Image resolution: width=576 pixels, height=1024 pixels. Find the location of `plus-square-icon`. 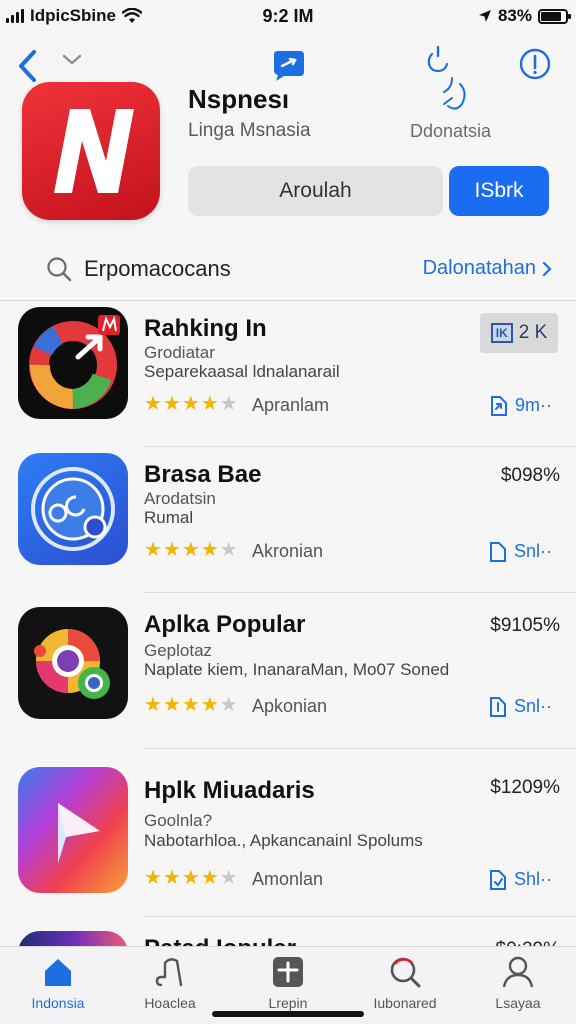

plus-square-icon is located at coordinates (288, 972).